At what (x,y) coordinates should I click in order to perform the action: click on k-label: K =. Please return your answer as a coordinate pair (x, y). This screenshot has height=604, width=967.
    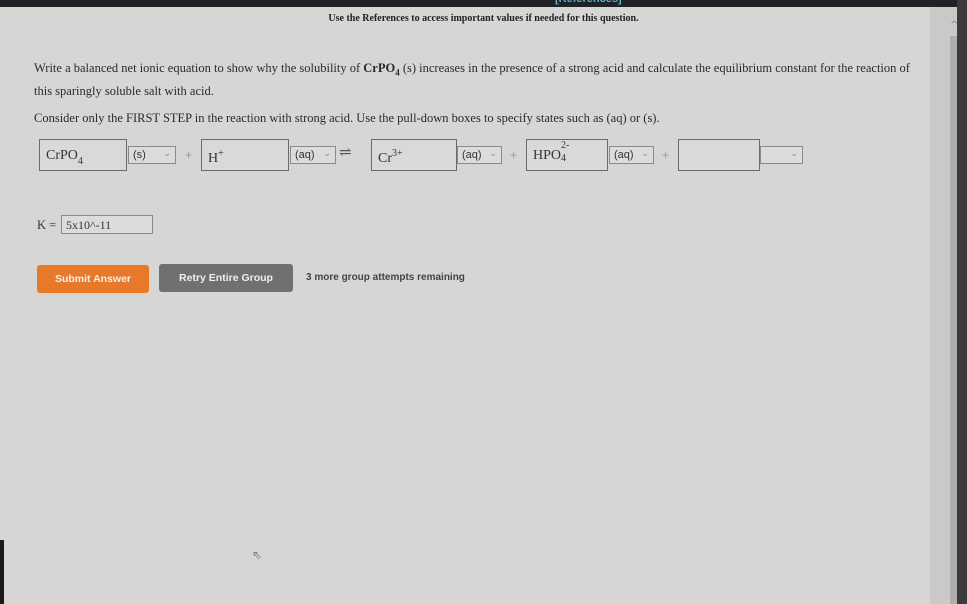
    Looking at the image, I should click on (47, 225).